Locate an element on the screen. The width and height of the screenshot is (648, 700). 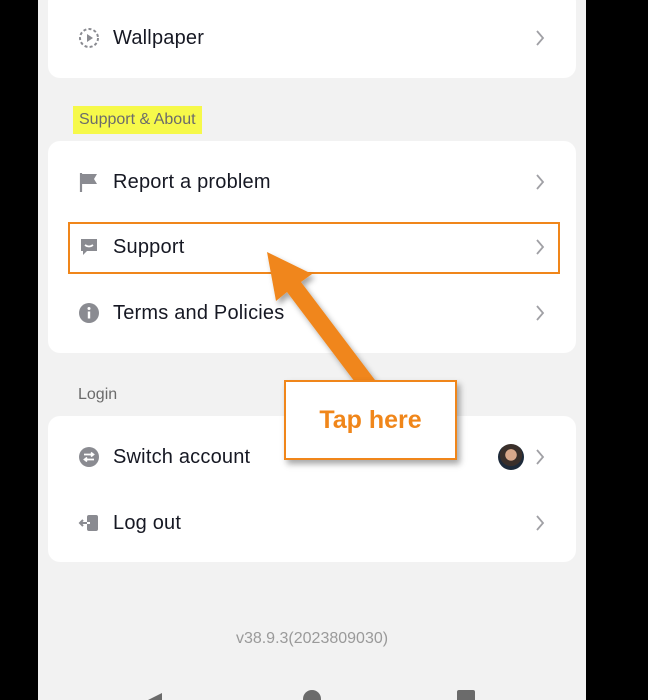
nav-back-icon is located at coordinates (155, 696).